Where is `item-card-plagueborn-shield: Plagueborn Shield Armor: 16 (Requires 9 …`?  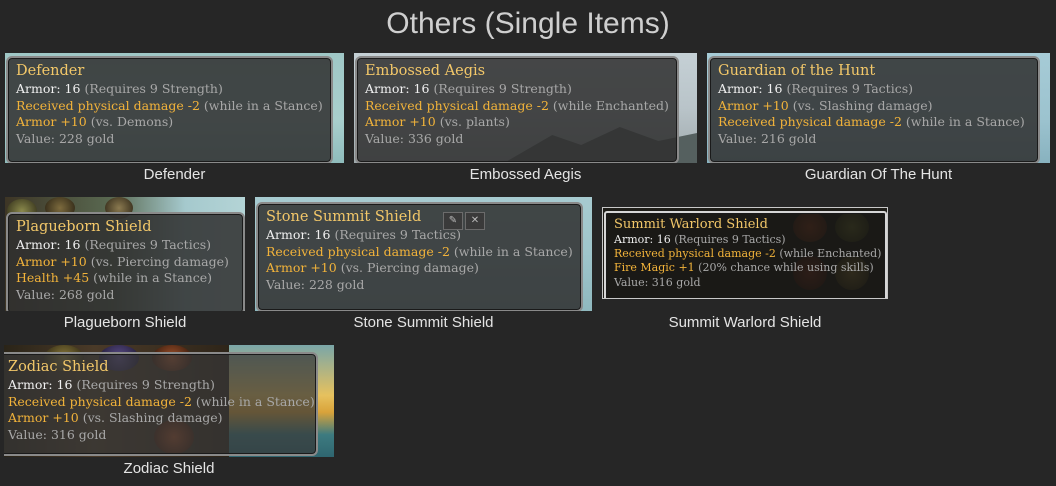 item-card-plagueborn-shield: Plagueborn Shield Armor: 16 (Requires 9 … is located at coordinates (125, 266).